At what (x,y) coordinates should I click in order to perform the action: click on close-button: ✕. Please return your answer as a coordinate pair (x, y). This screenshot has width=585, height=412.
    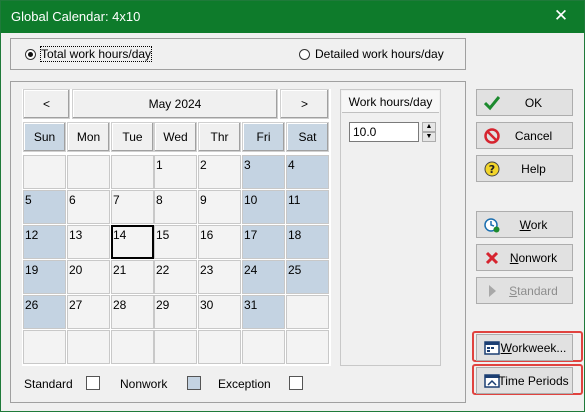
    Looking at the image, I should click on (561, 17).